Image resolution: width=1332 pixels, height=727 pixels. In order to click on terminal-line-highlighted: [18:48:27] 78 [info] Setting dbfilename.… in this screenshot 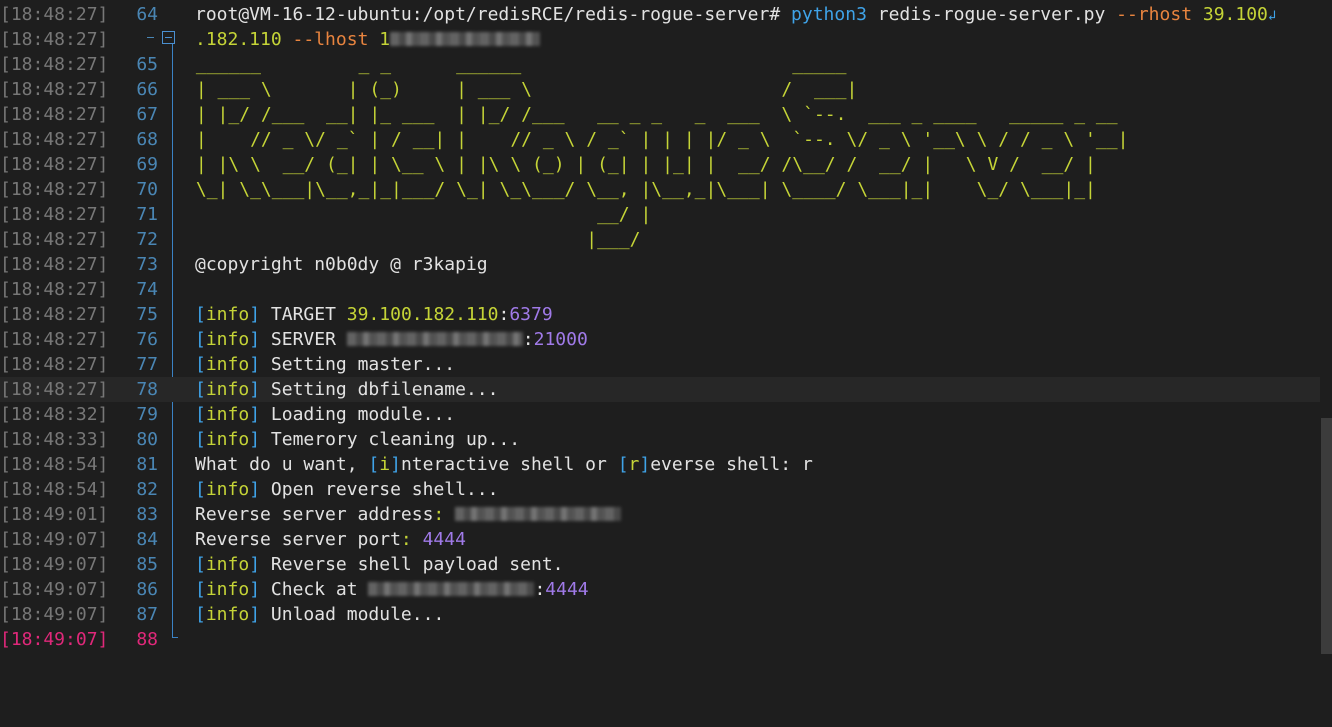, I will do `click(660, 389)`.